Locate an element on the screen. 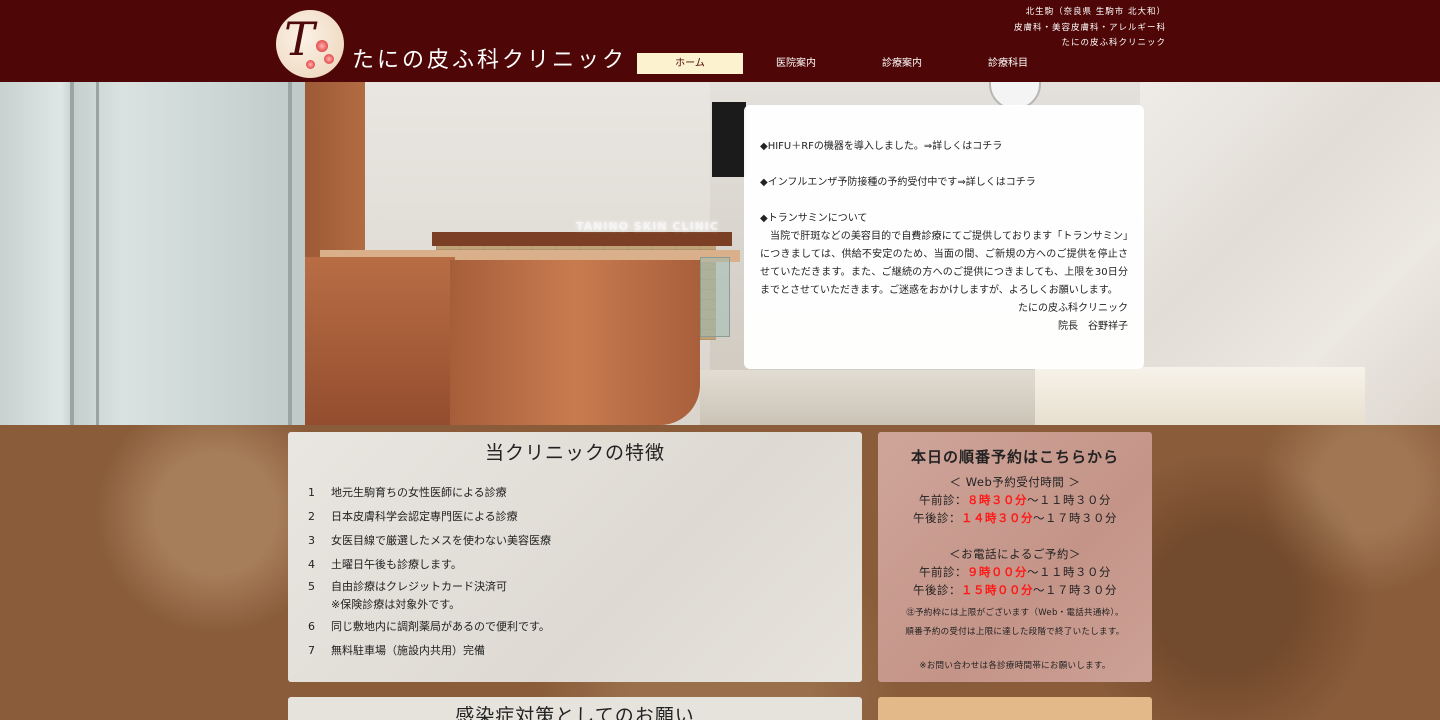 The height and width of the screenshot is (720, 1440). list-item: 2 日本皮膚科学会認定専門医による診療 is located at coordinates (429, 517).